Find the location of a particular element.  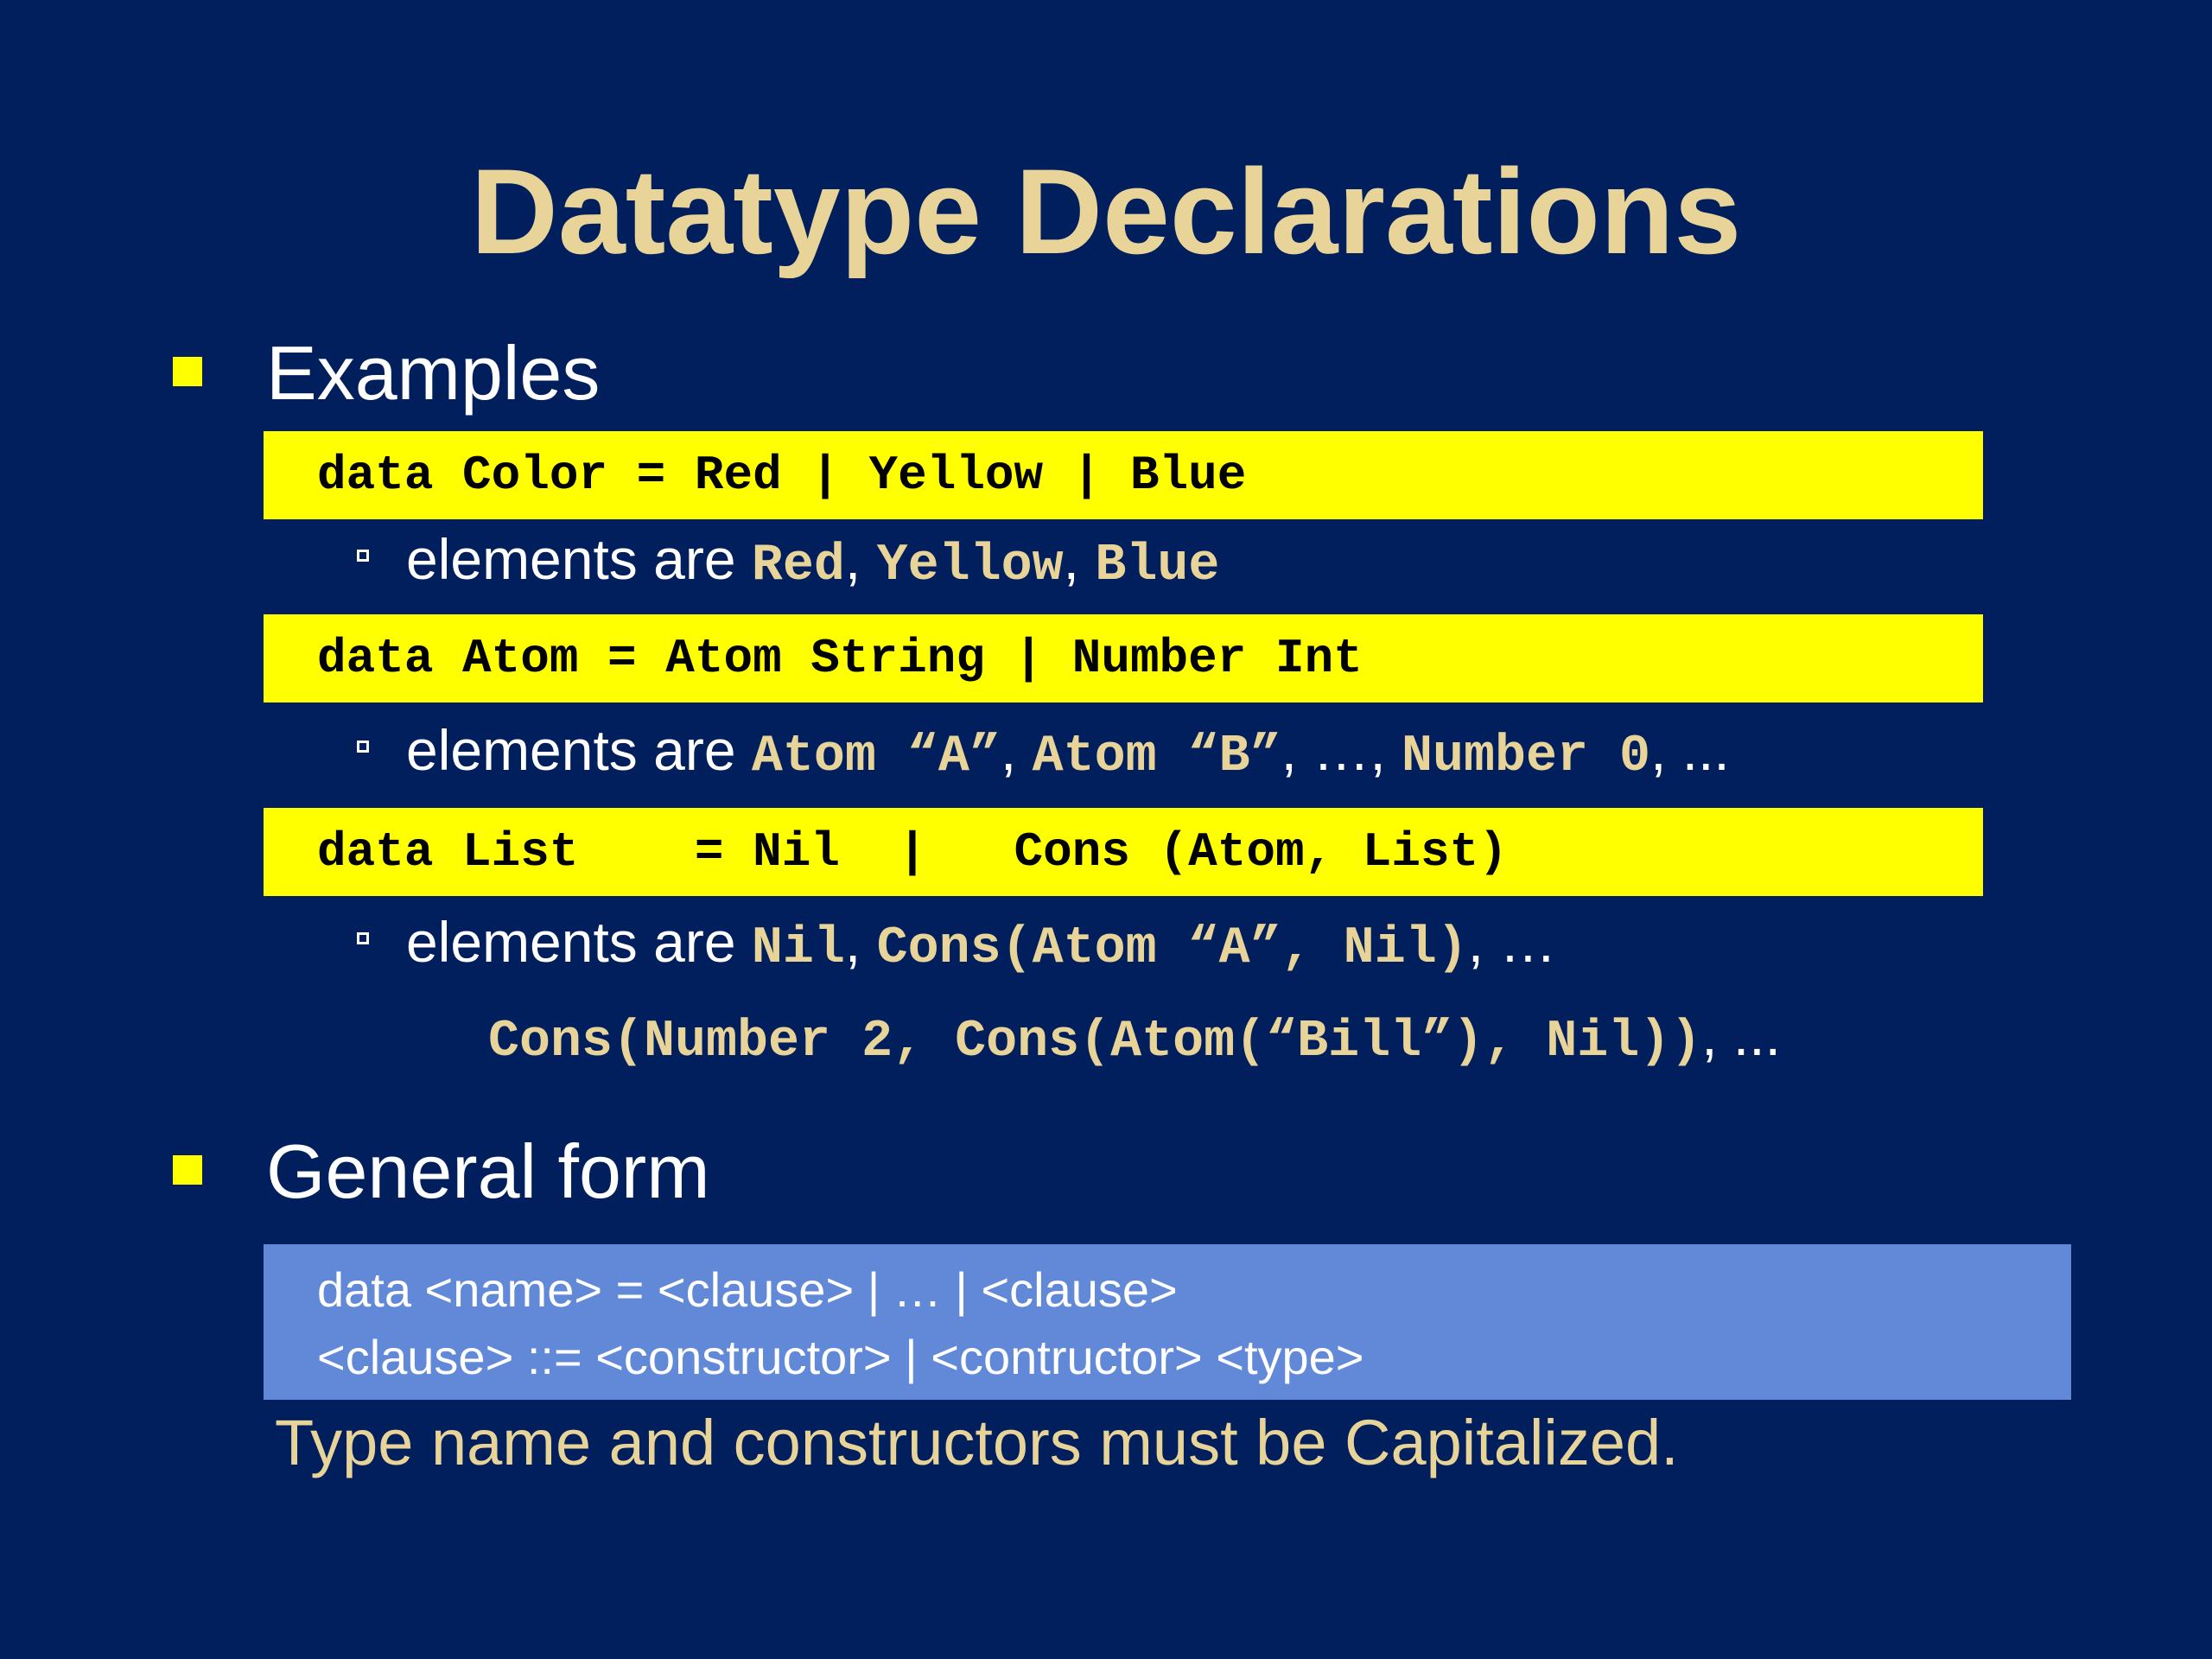

code-band-list: data List = Nil | Cons (Atom, List) is located at coordinates (1123, 852).